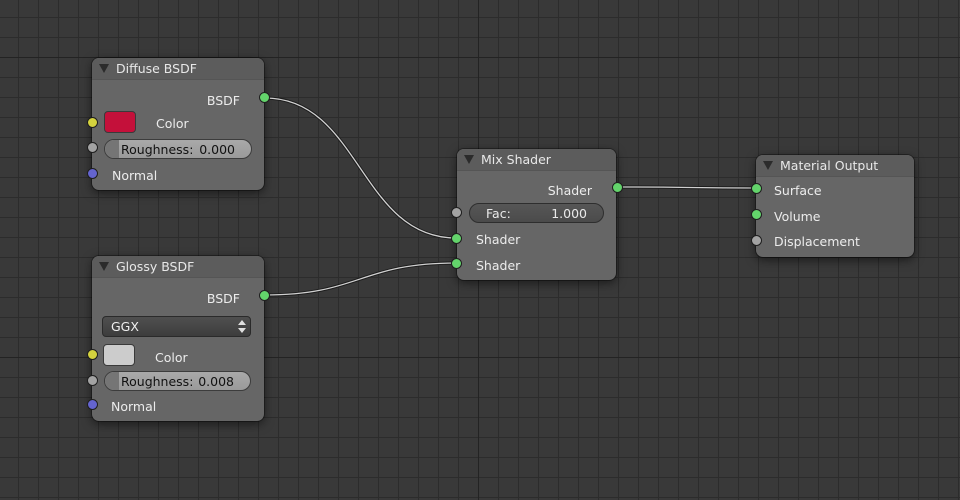 The height and width of the screenshot is (500, 960). Describe the element at coordinates (817, 241) in the screenshot. I see `displacement-label: Displacement` at that location.